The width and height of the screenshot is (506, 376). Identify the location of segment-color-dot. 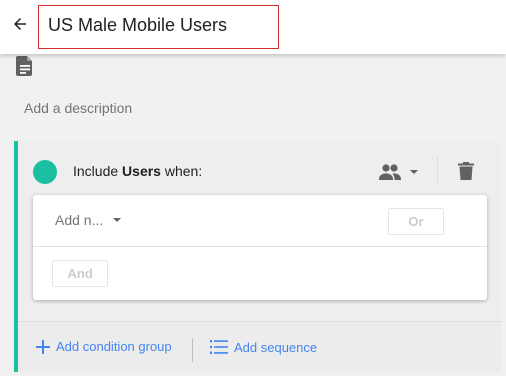
(45, 172).